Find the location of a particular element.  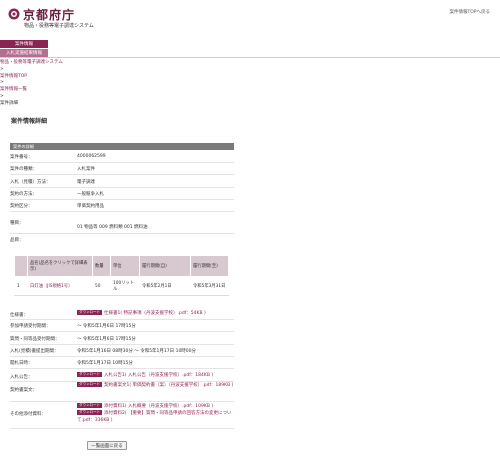

contract-category-value: 単価契約用品 is located at coordinates (90, 206).